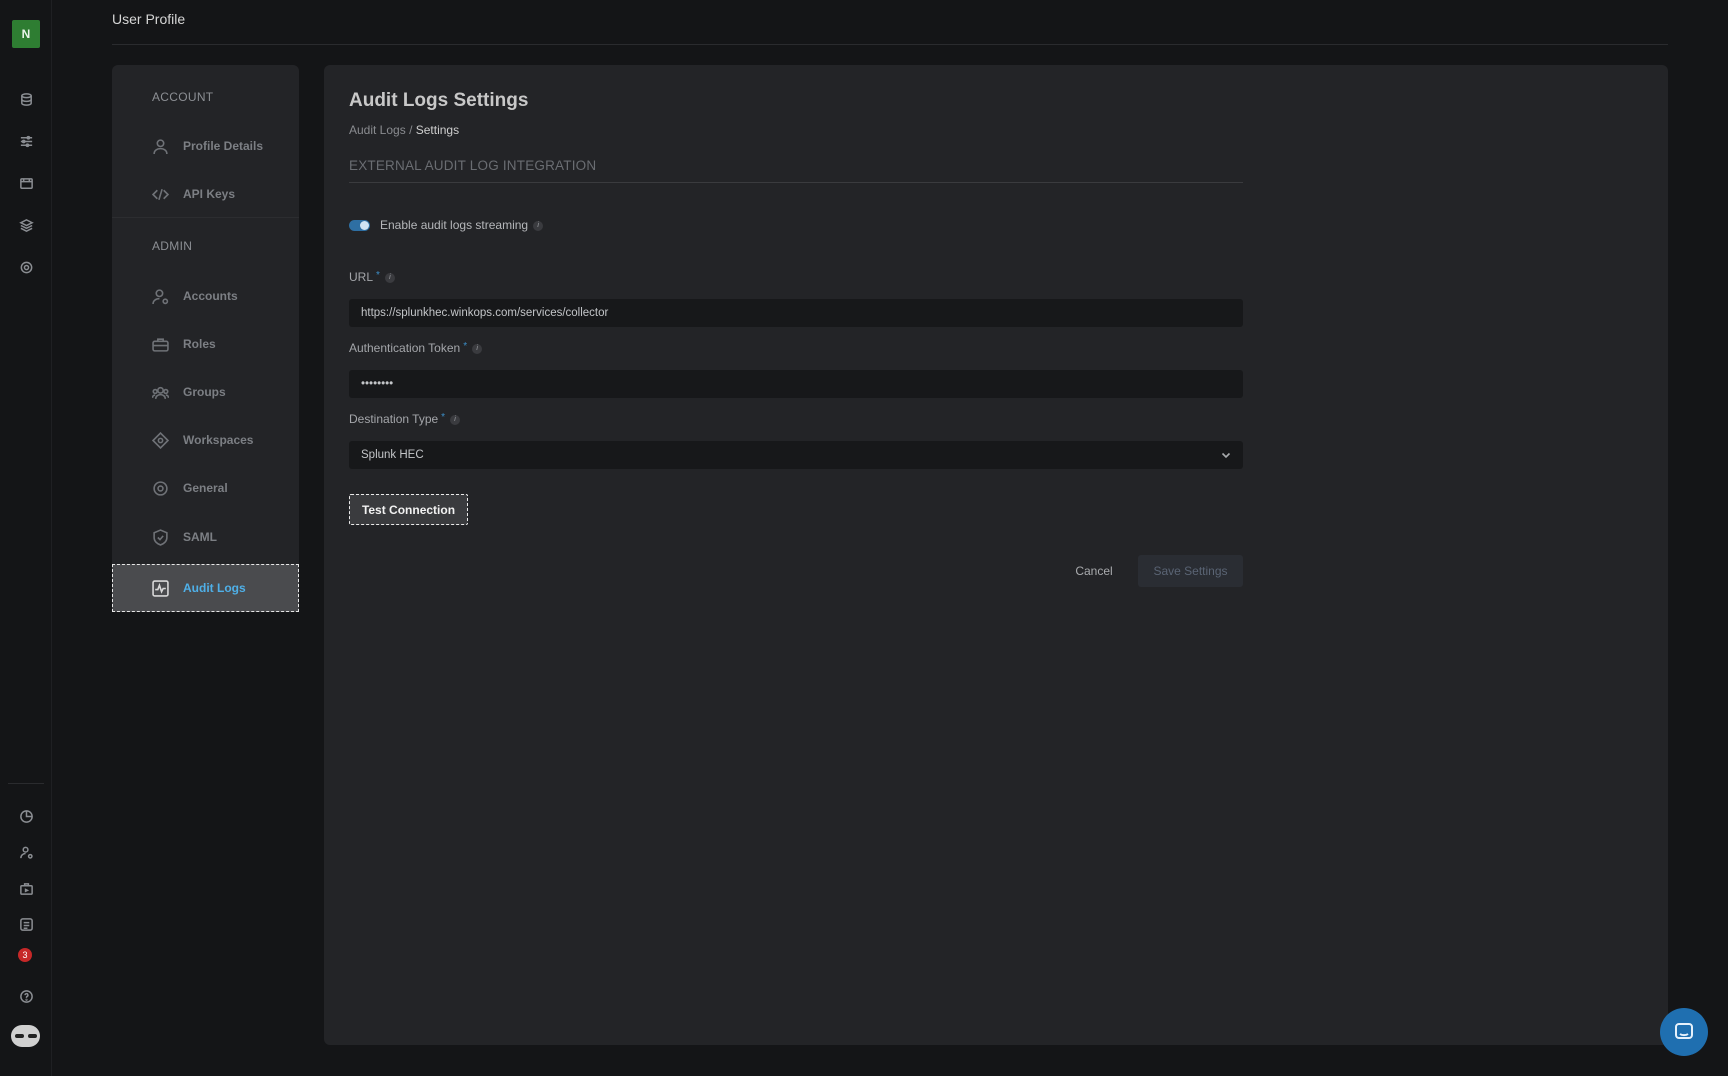  I want to click on breadcrumb-parent: Audit Logs, so click(377, 130).